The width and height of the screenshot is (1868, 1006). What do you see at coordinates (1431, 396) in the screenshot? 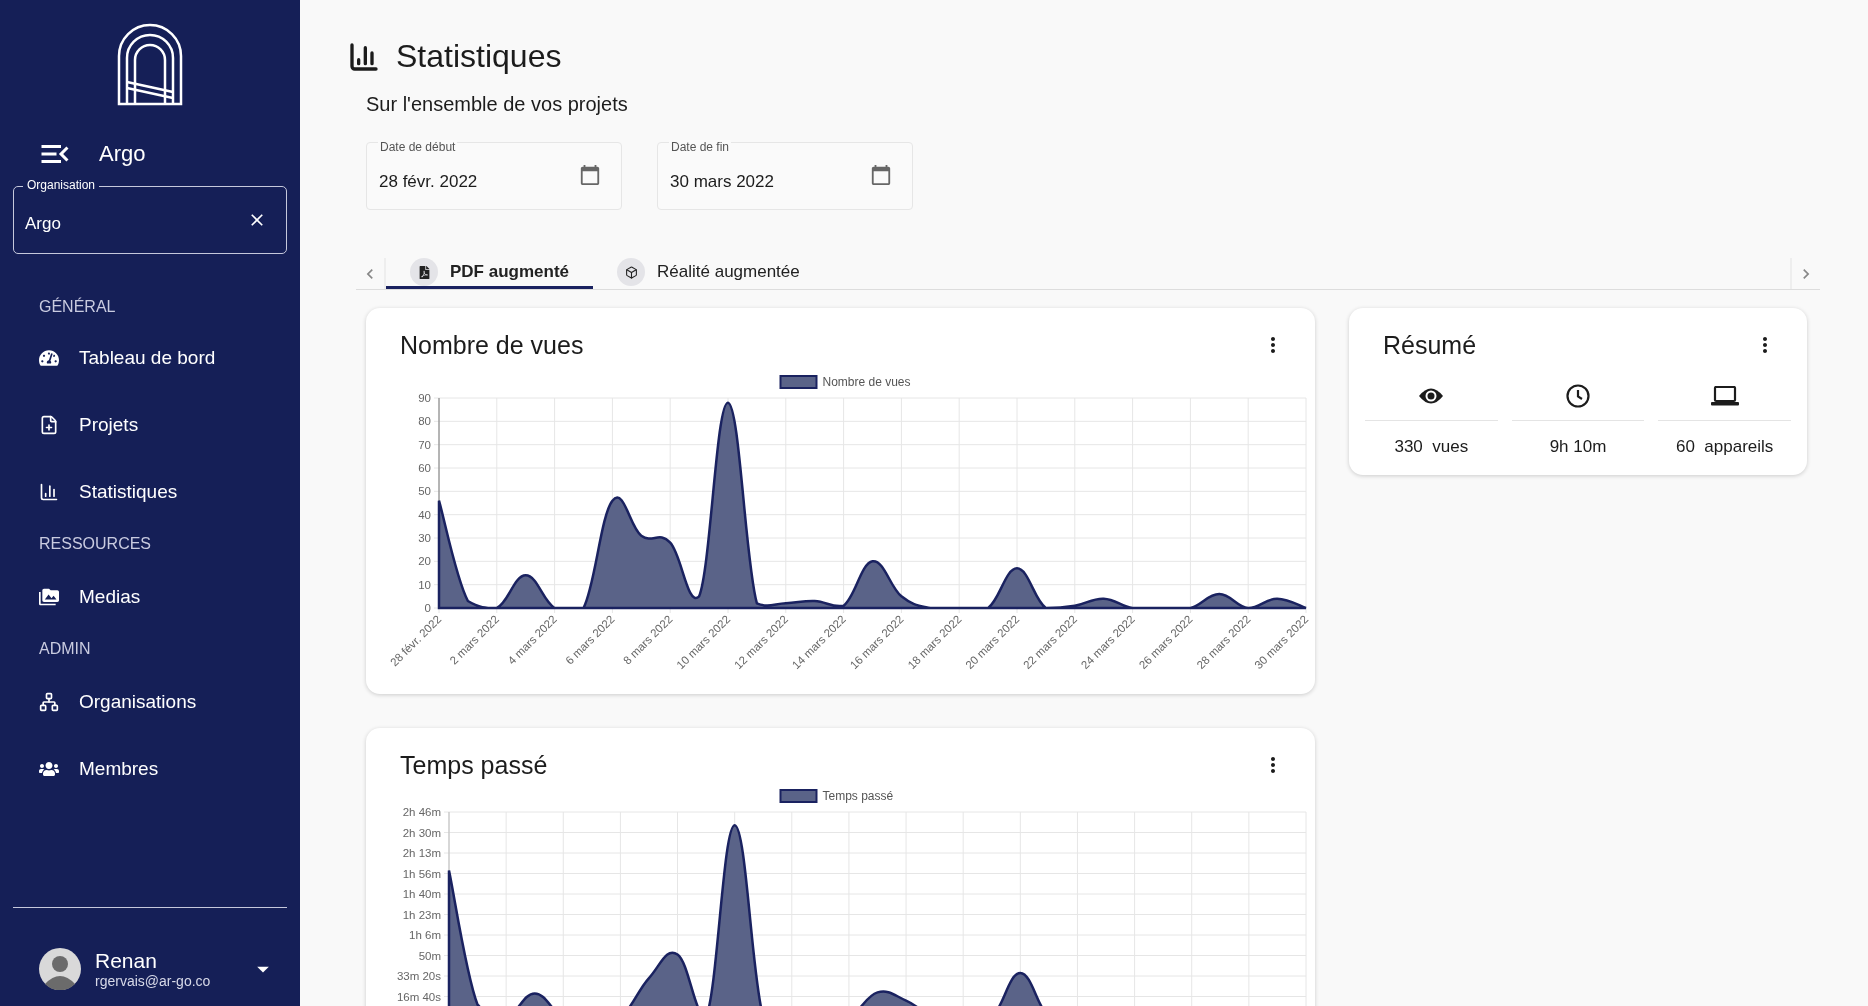
I see `eye-icon` at bounding box center [1431, 396].